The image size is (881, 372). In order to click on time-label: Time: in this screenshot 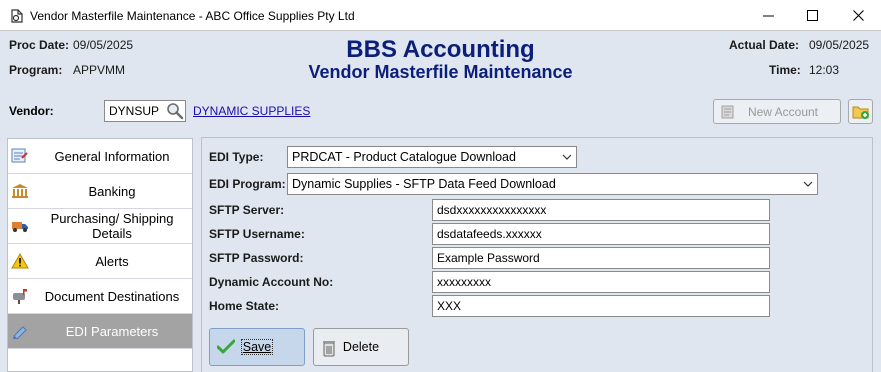, I will do `click(785, 70)`.